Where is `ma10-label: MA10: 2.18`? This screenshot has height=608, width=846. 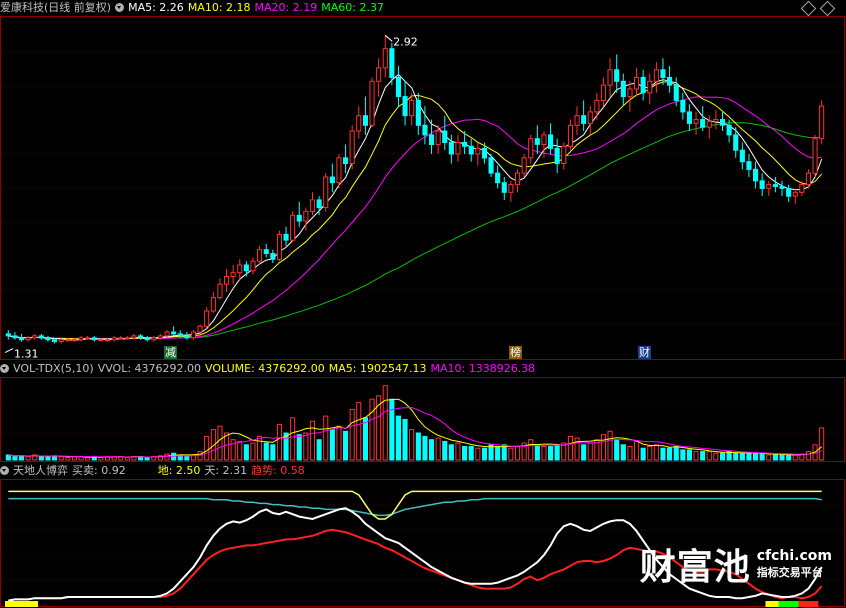
ma10-label: MA10: 2.18 is located at coordinates (219, 7).